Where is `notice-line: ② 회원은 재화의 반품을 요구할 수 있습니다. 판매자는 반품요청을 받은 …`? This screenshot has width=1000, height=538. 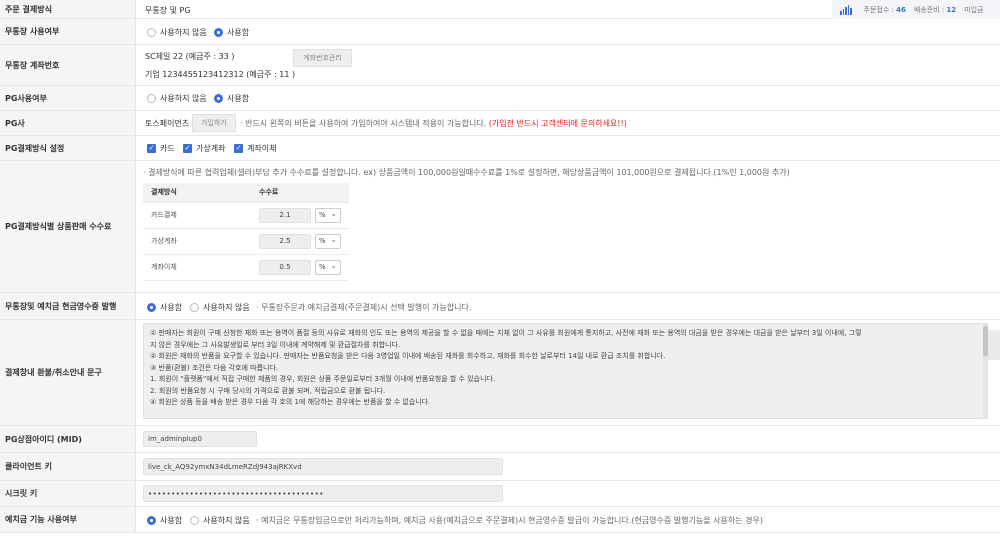
notice-line: ② 회원은 재화의 반품을 요구할 수 있습니다. 판매자는 반품요청을 받은 … is located at coordinates (408, 356).